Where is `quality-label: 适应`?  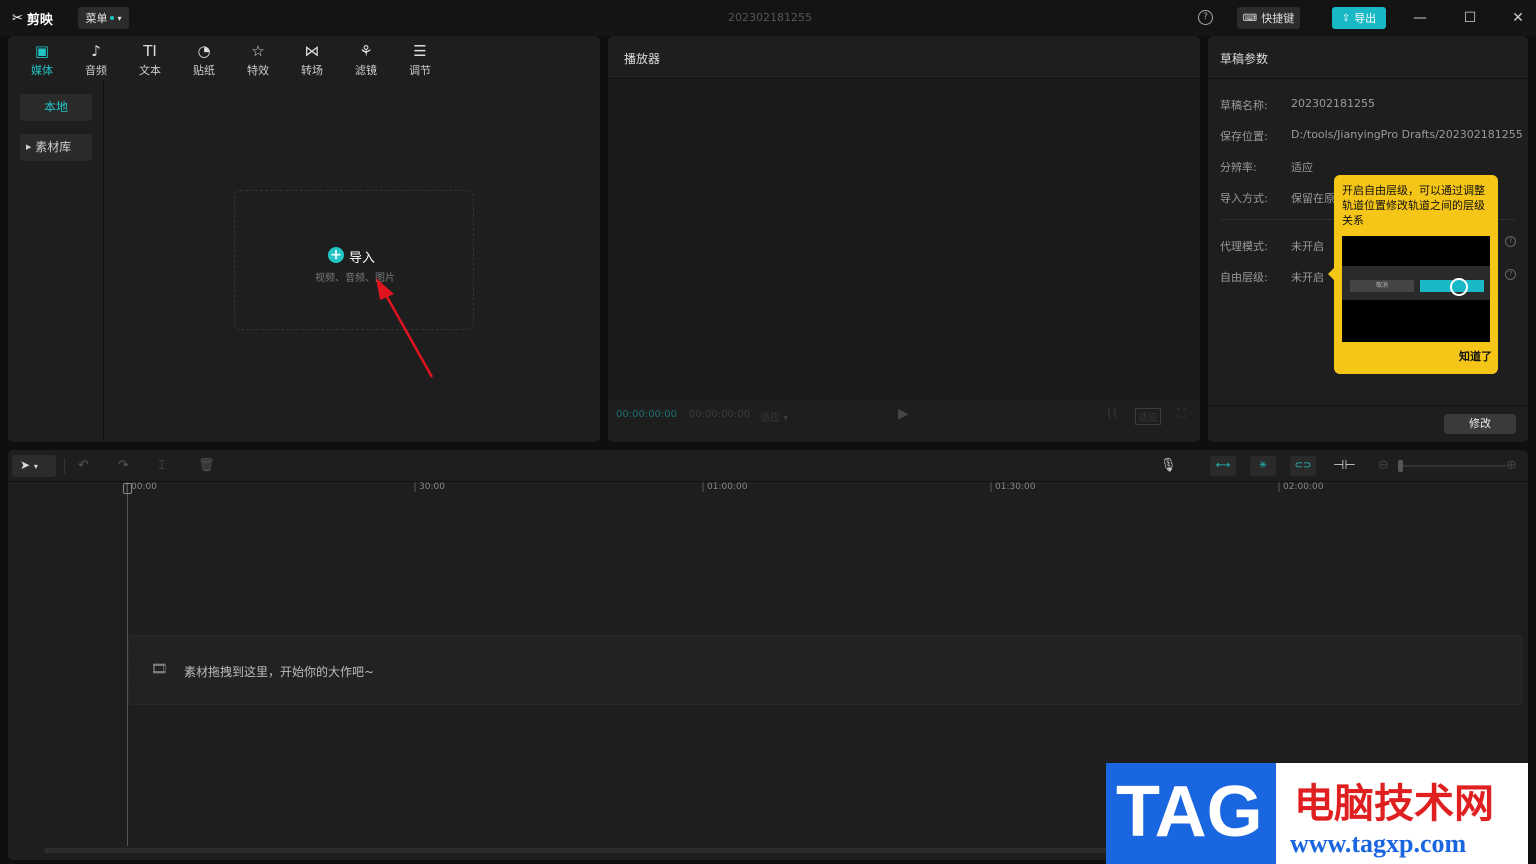 quality-label: 适应 is located at coordinates (770, 418).